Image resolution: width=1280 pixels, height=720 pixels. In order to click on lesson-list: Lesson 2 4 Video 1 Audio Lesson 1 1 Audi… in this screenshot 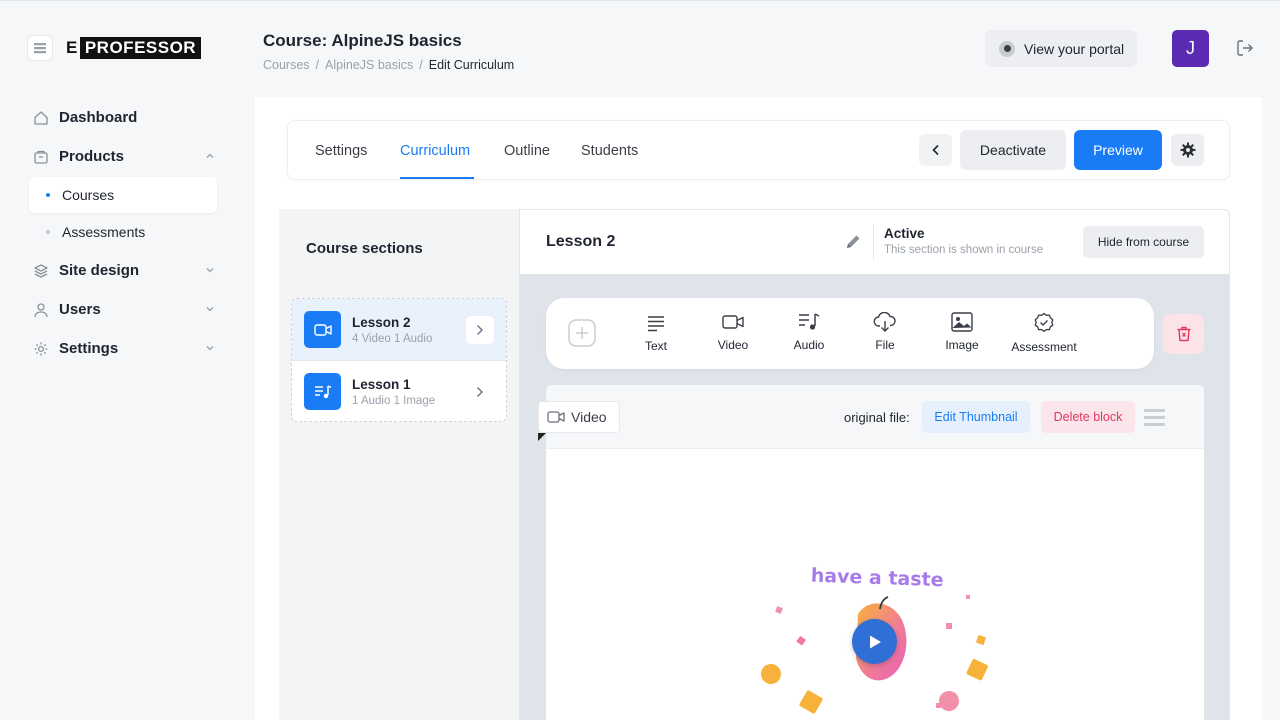, I will do `click(399, 360)`.